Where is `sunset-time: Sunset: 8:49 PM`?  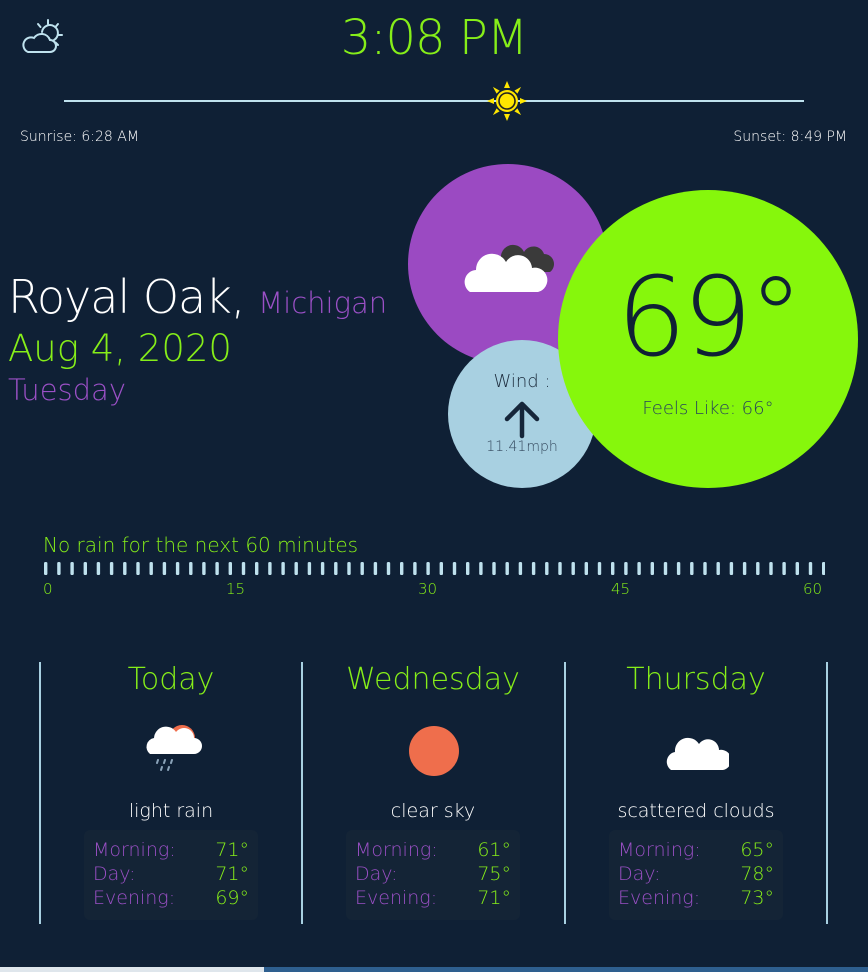 sunset-time: Sunset: 8:49 PM is located at coordinates (790, 137).